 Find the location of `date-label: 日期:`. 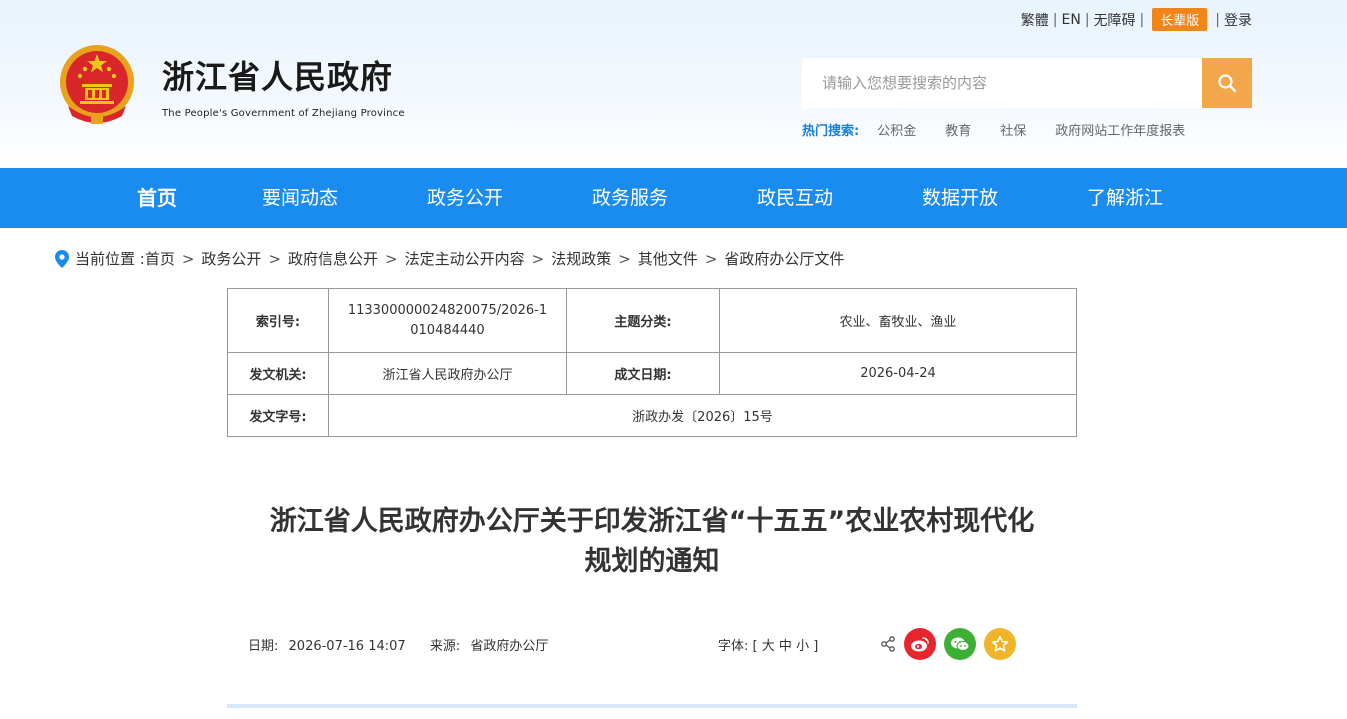

date-label: 日期: is located at coordinates (263, 646).